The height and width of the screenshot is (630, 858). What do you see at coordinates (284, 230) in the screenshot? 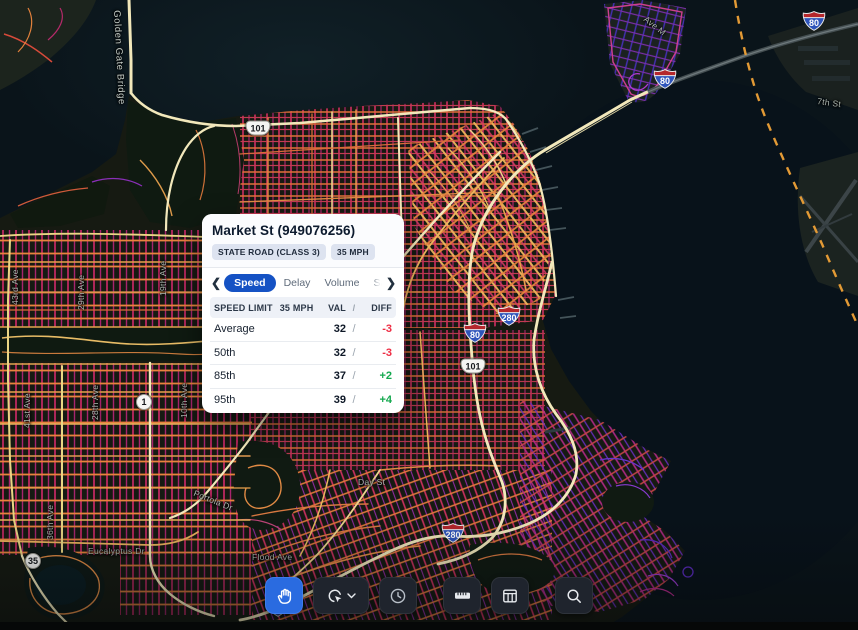
I see `popup-title: Market St (949076256)` at bounding box center [284, 230].